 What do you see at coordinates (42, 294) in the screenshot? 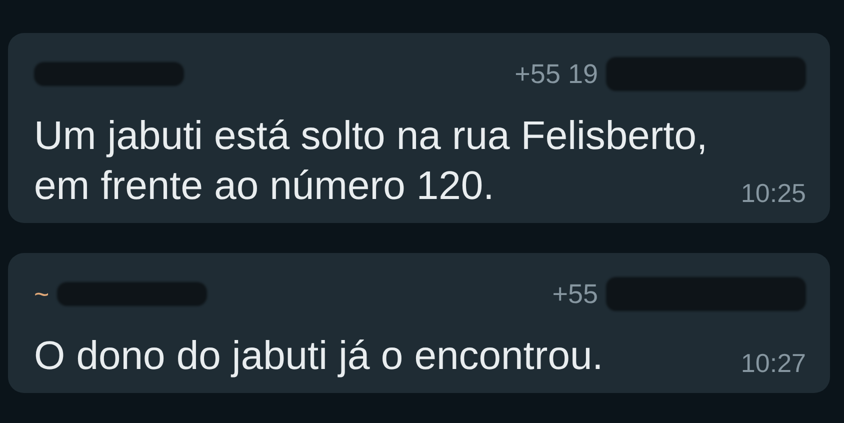
I see `sender-name: ~` at bounding box center [42, 294].